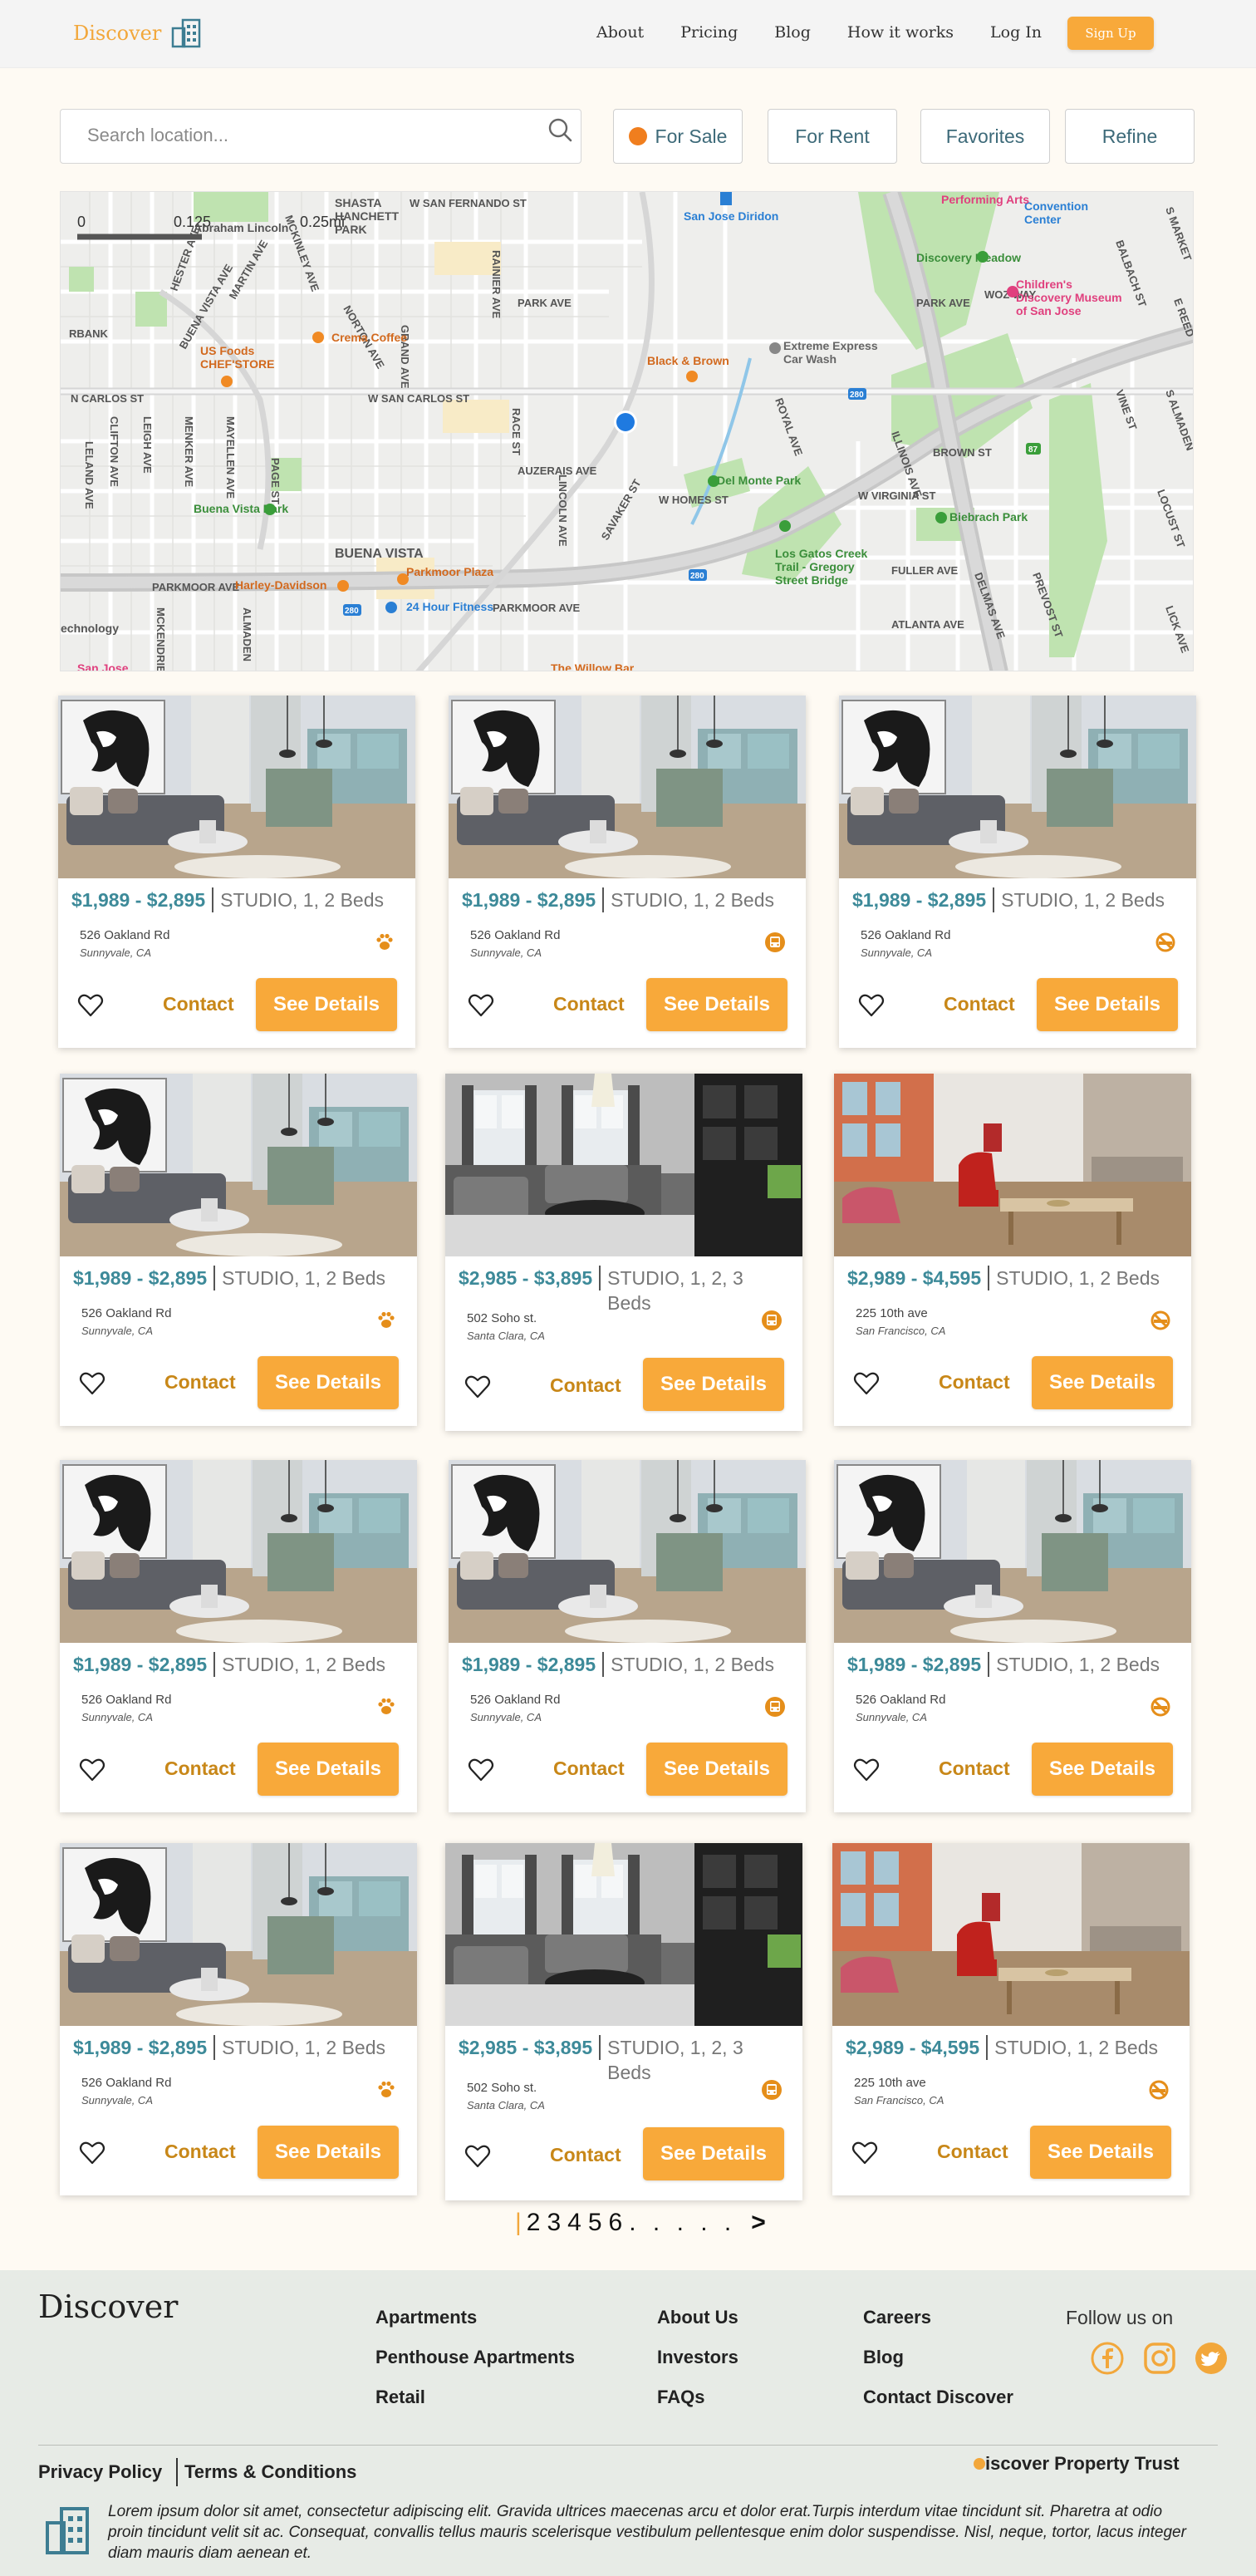 The height and width of the screenshot is (2576, 1256). I want to click on page-3: 3, so click(554, 2223).